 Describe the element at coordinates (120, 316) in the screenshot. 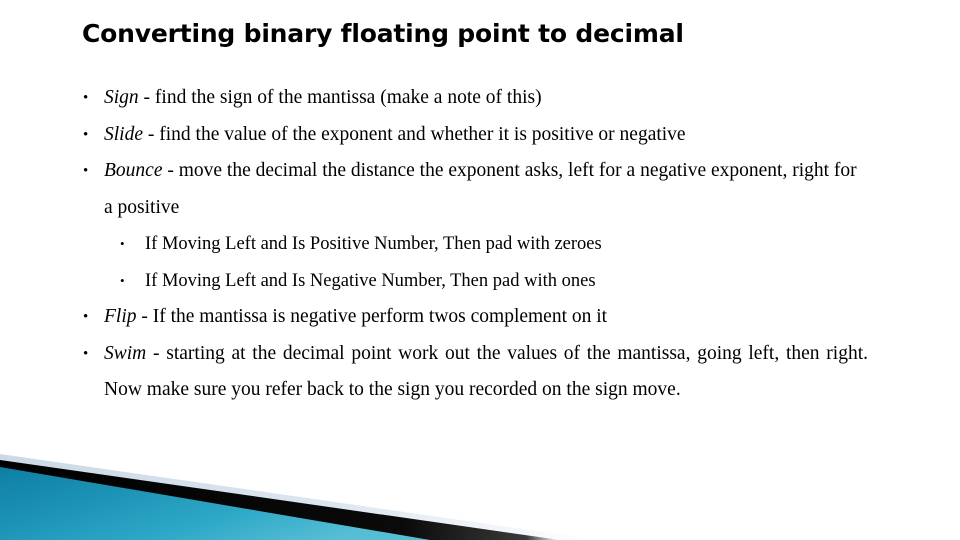

I see `bullet-keyword: Flip` at that location.